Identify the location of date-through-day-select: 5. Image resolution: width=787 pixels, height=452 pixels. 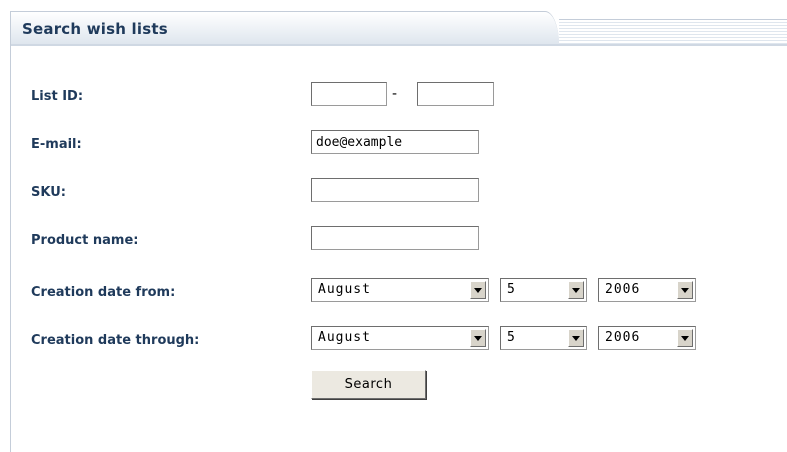
(543, 338).